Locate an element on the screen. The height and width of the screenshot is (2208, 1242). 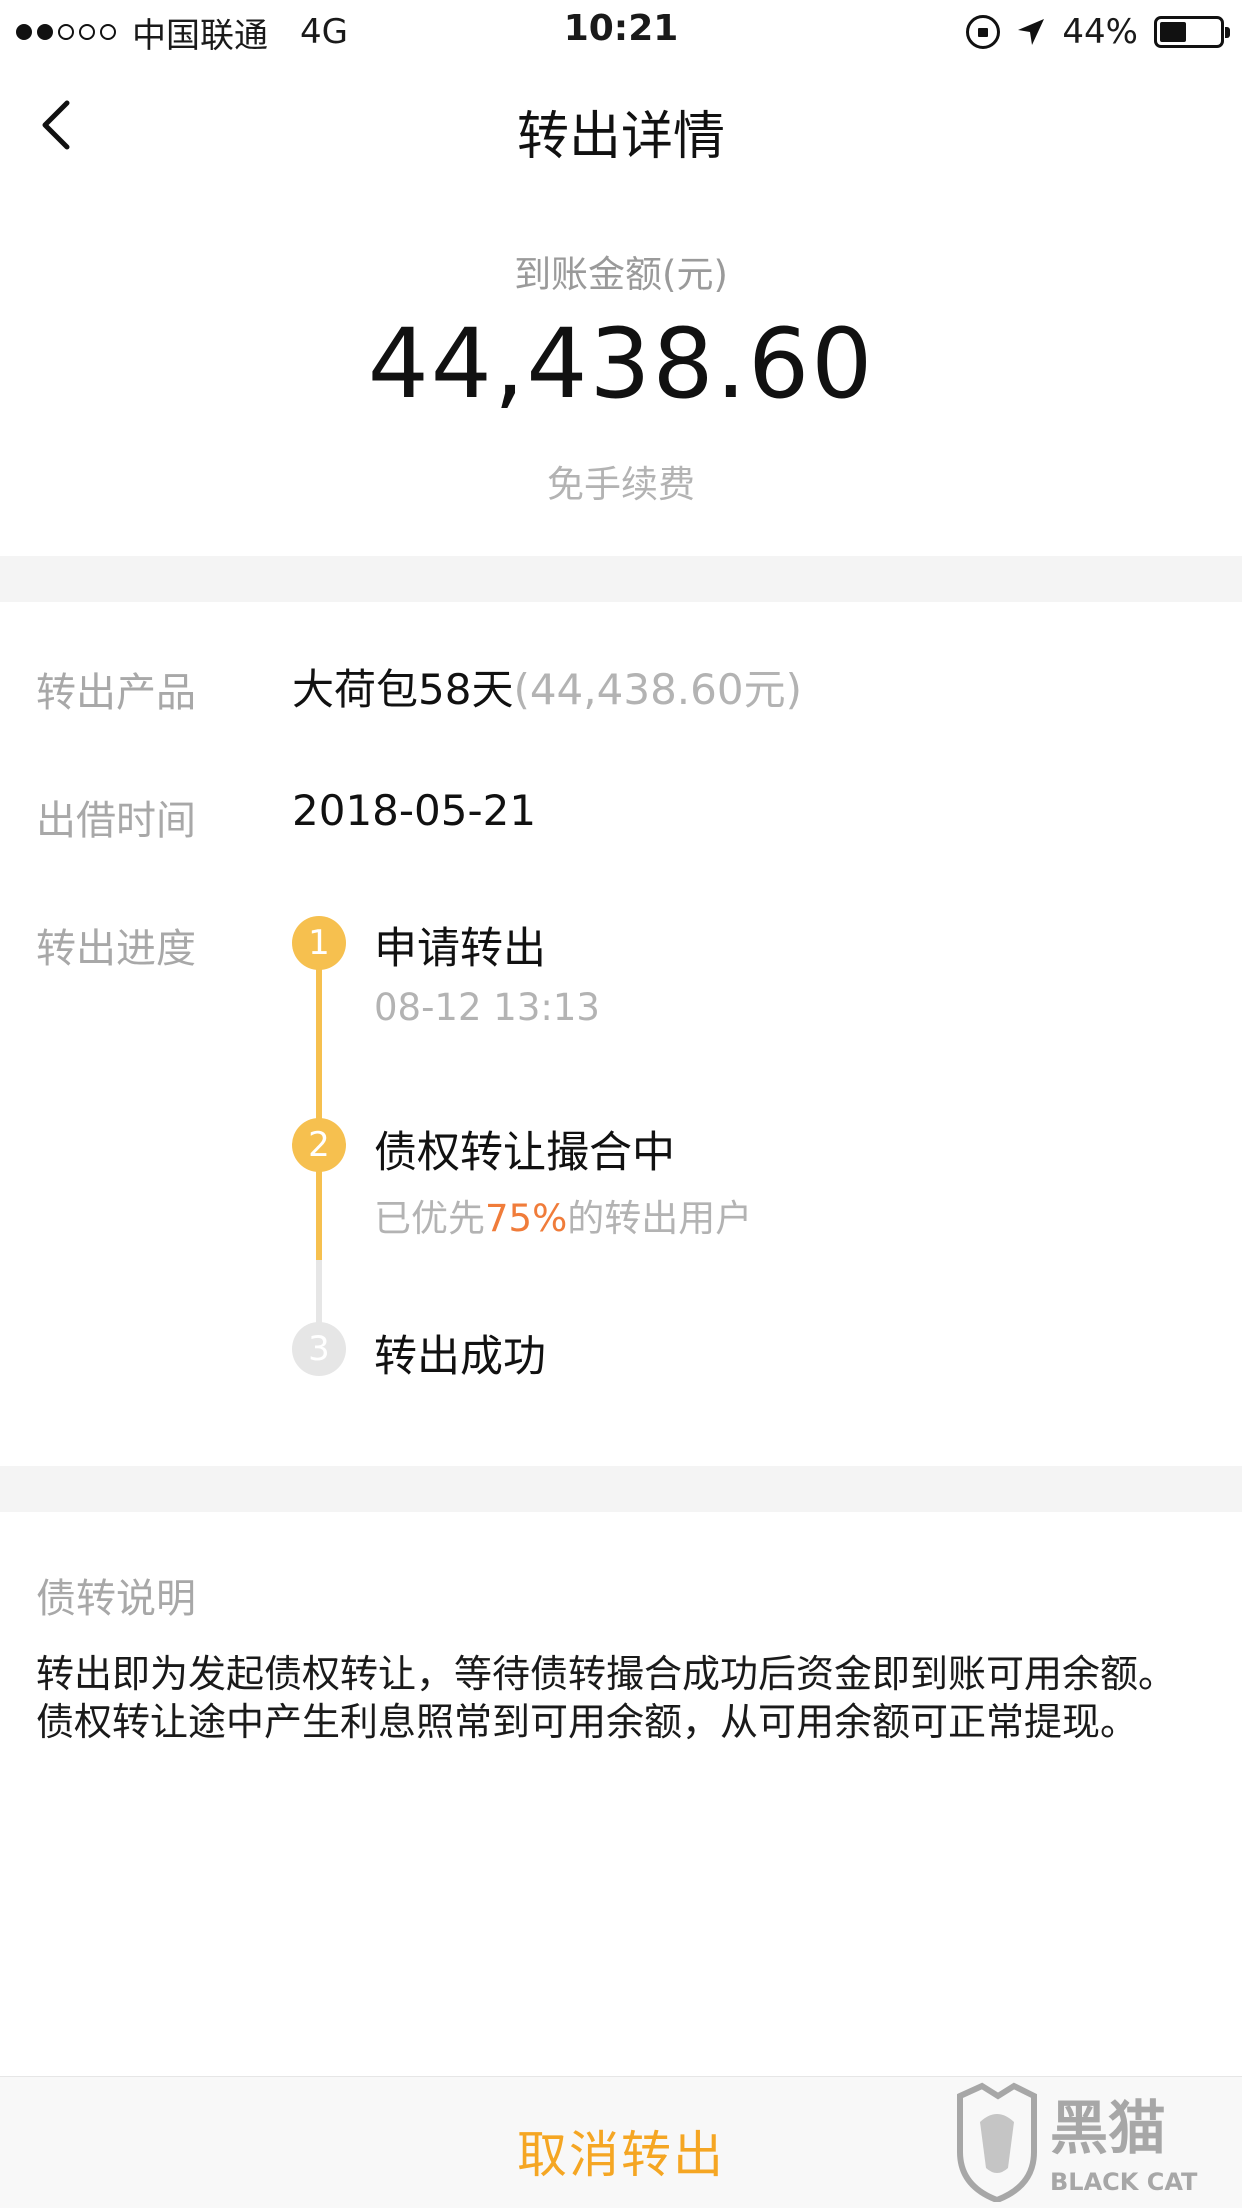
rotation-lock-icon is located at coordinates (983, 32).